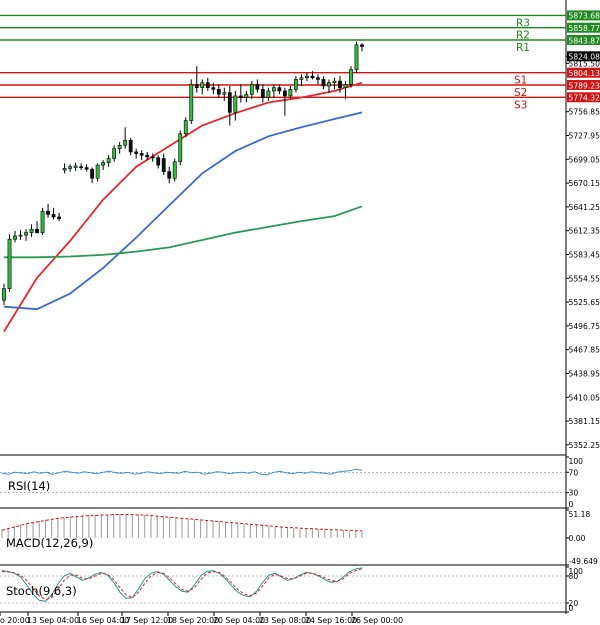 The height and width of the screenshot is (625, 600). What do you see at coordinates (571, 504) in the screenshot?
I see `rsi-tick-label: 0` at bounding box center [571, 504].